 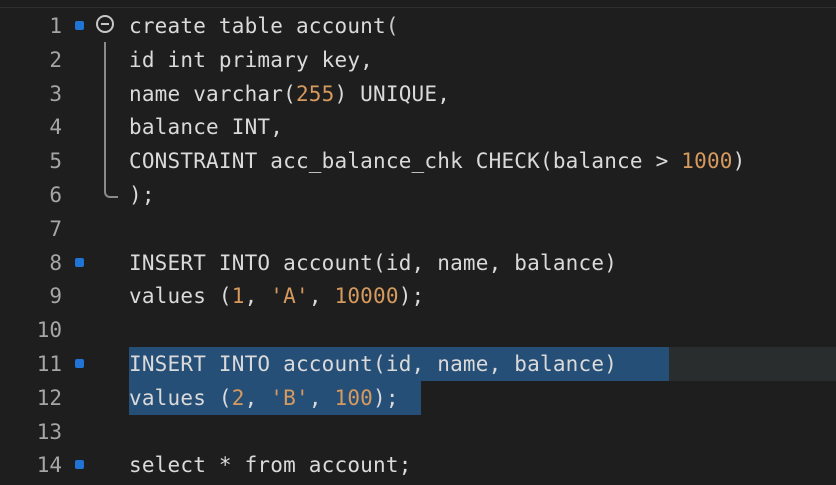 I want to click on code-token: 'B', so click(x=289, y=397).